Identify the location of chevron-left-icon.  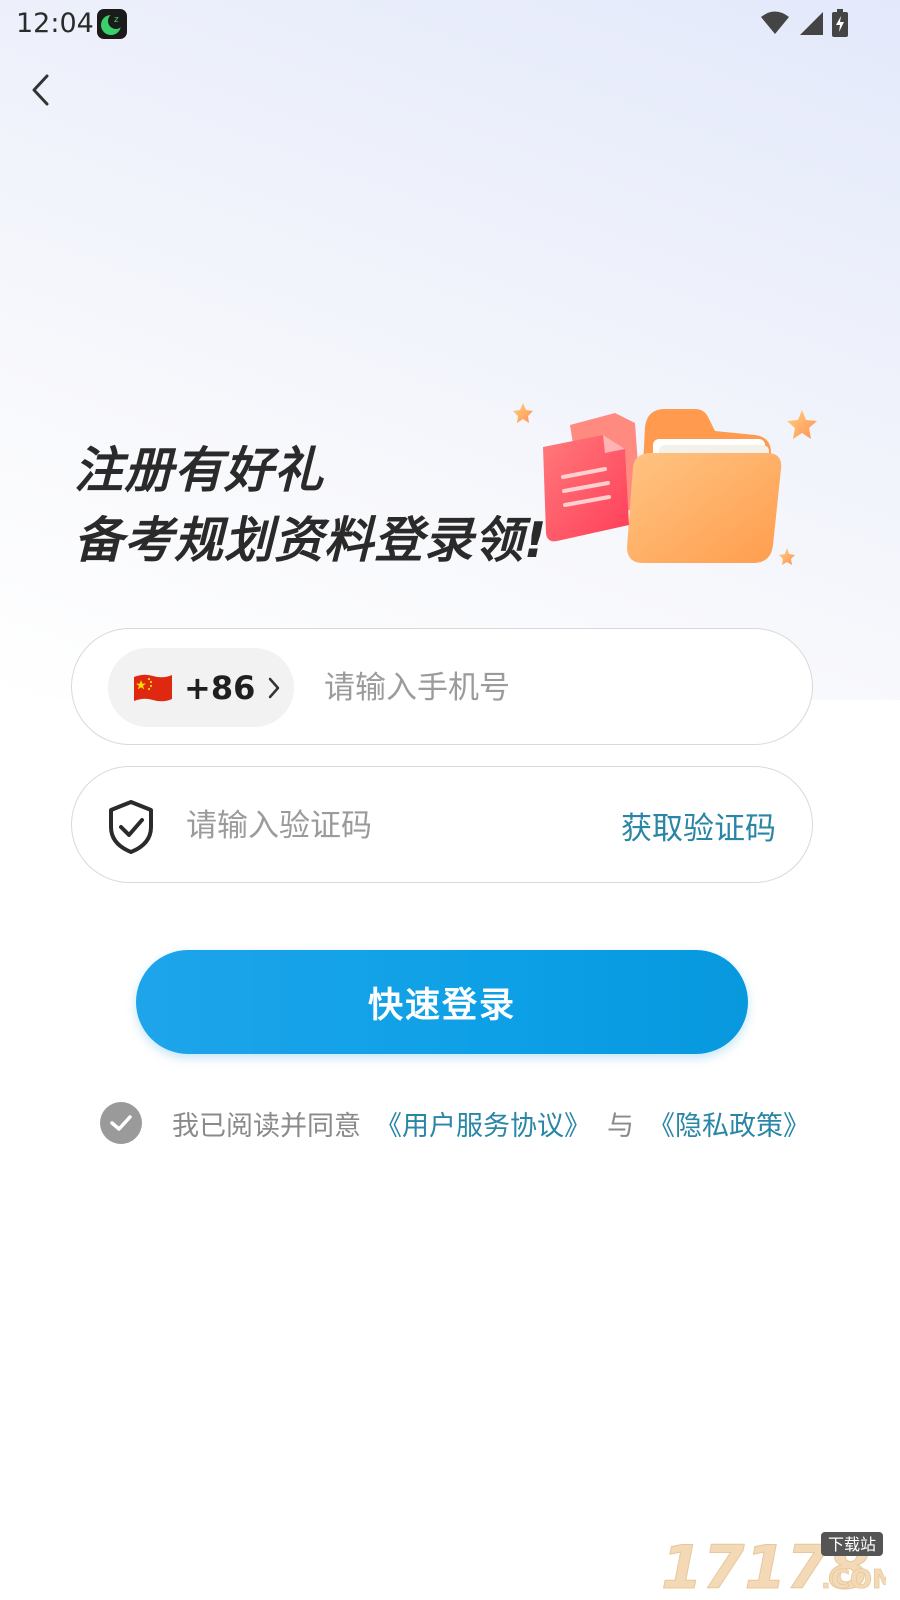
(40, 92).